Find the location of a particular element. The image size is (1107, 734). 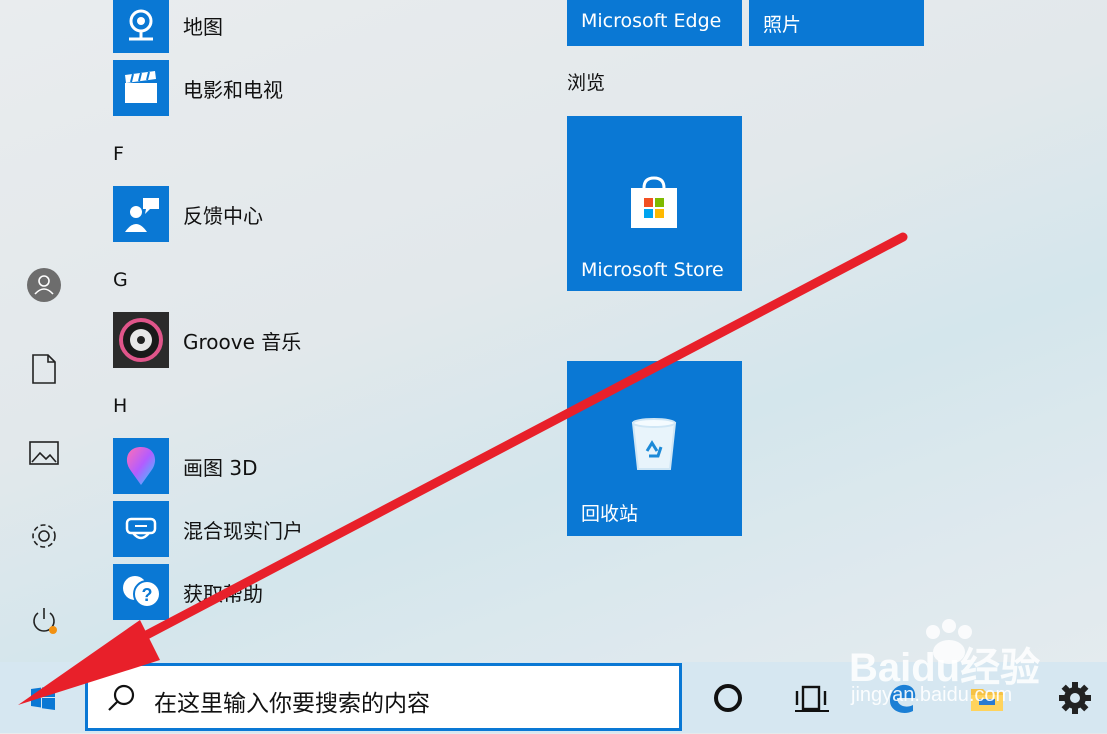

app-list-item-maps: 地图 is located at coordinates (168, 26).